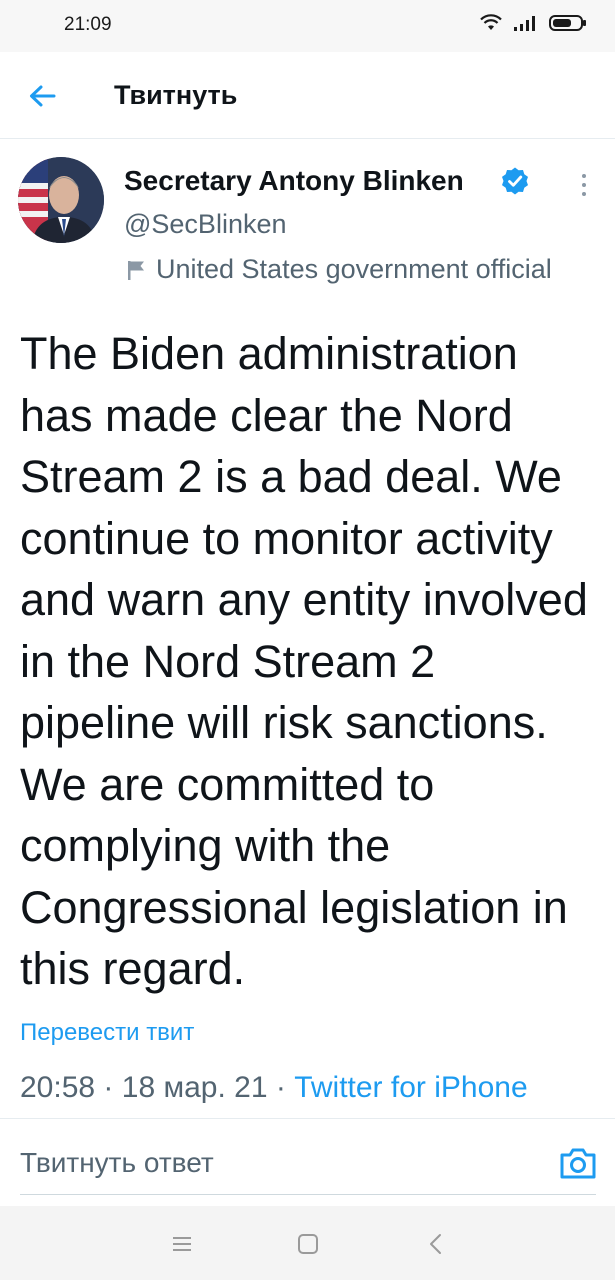 This screenshot has width=615, height=1280. I want to click on tweet-source: Twitter for iPhone, so click(410, 1087).